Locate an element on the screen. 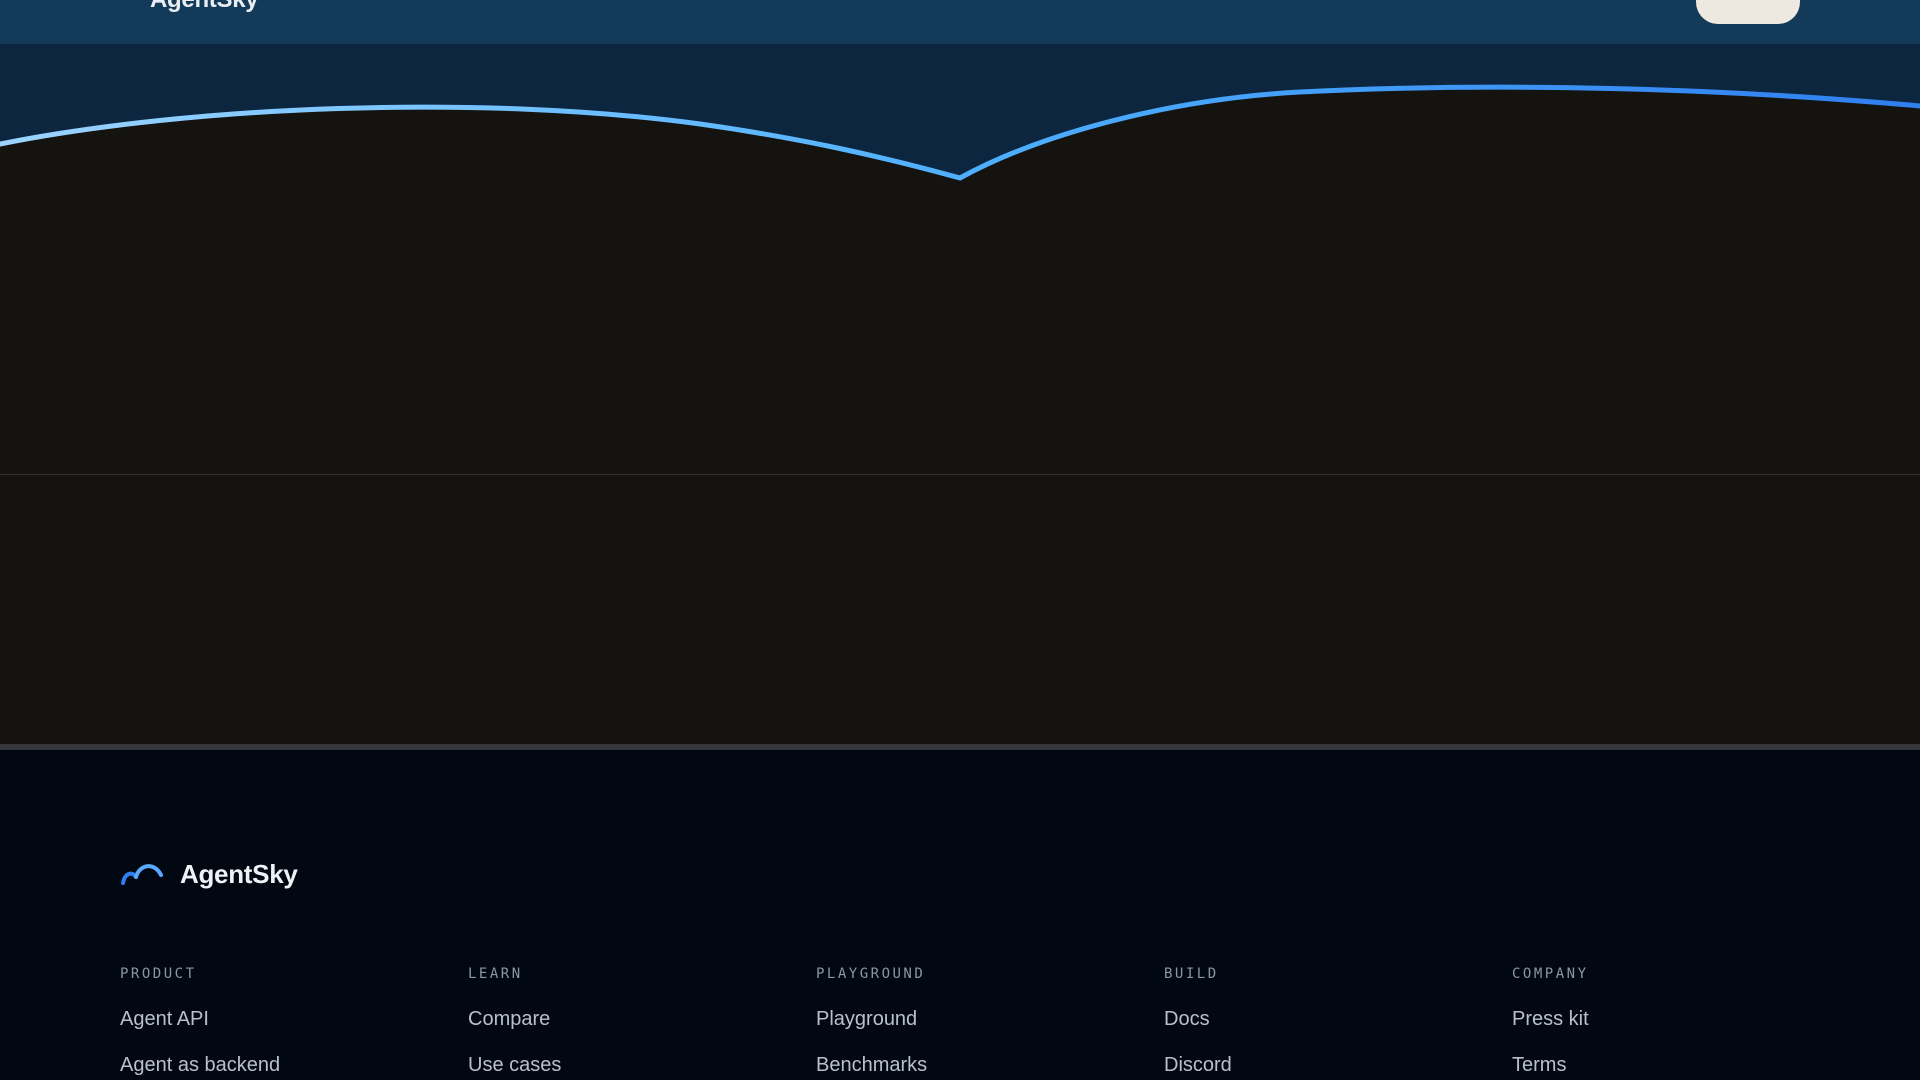 This screenshot has width=1920, height=1080. footer-column-heading: BUILD is located at coordinates (1191, 974).